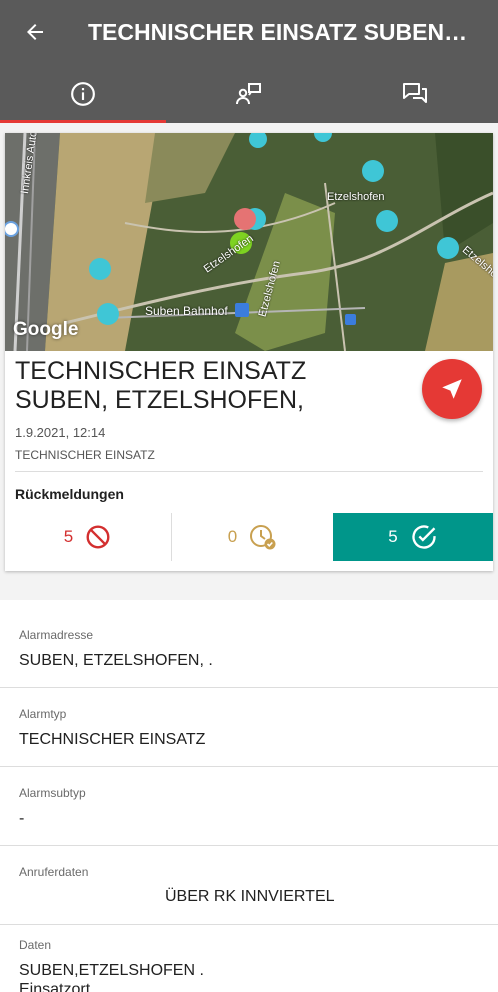 Image resolution: width=498 pixels, height=992 pixels. Describe the element at coordinates (60, 432) in the screenshot. I see `incident-datetime: 1.9.2021, 12:14` at that location.